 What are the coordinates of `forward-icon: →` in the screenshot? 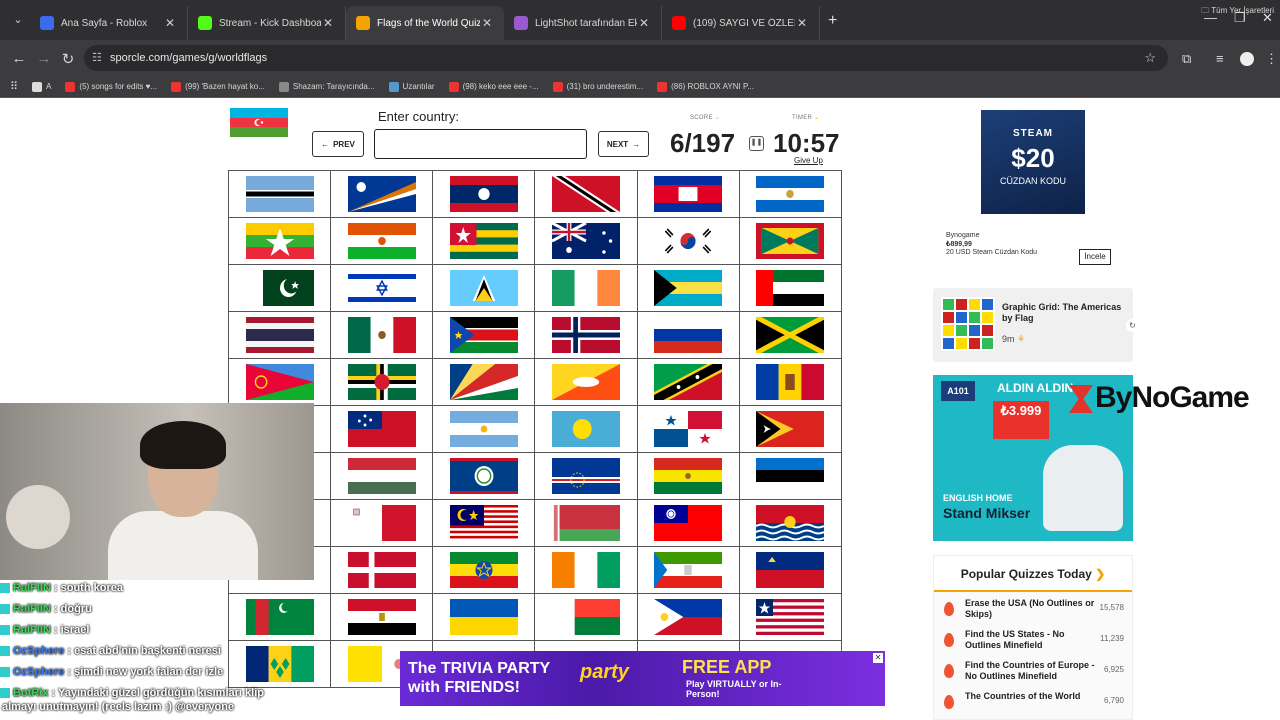 It's located at (44, 58).